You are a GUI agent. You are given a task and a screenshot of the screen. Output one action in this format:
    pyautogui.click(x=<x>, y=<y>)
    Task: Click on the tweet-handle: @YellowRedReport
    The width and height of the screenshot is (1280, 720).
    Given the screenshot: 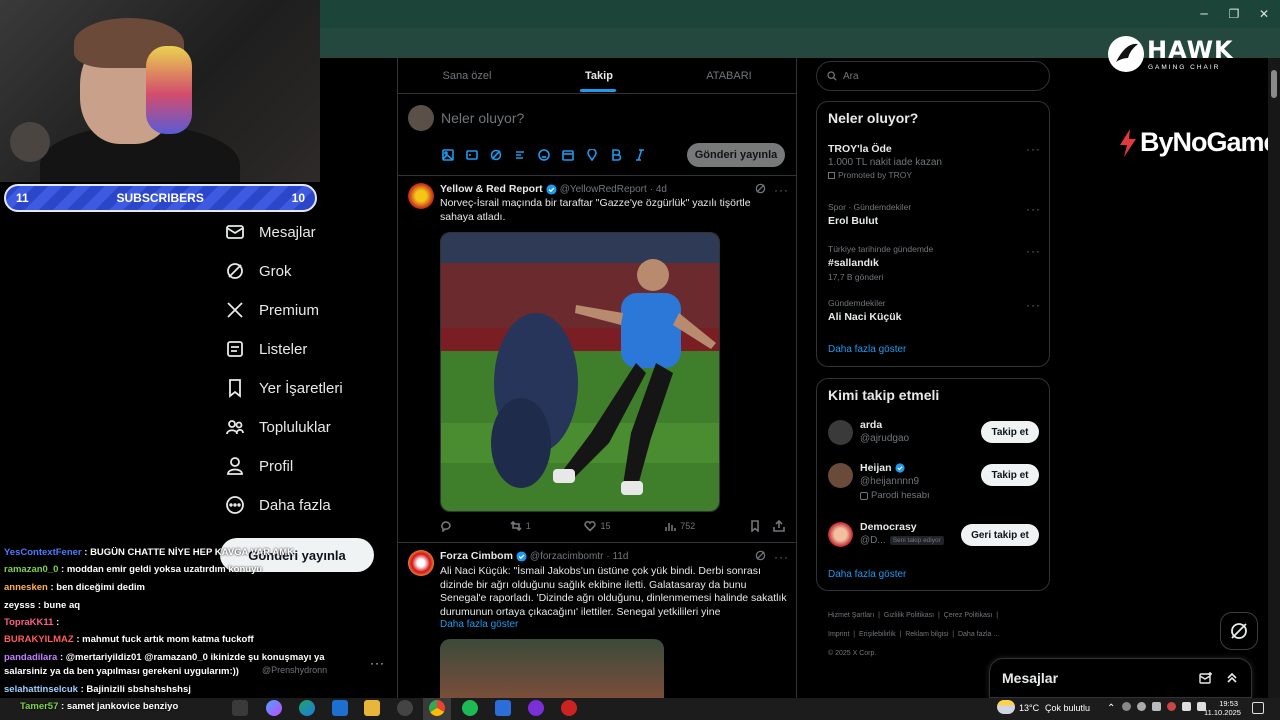 What is the action you would take?
    pyautogui.click(x=603, y=189)
    